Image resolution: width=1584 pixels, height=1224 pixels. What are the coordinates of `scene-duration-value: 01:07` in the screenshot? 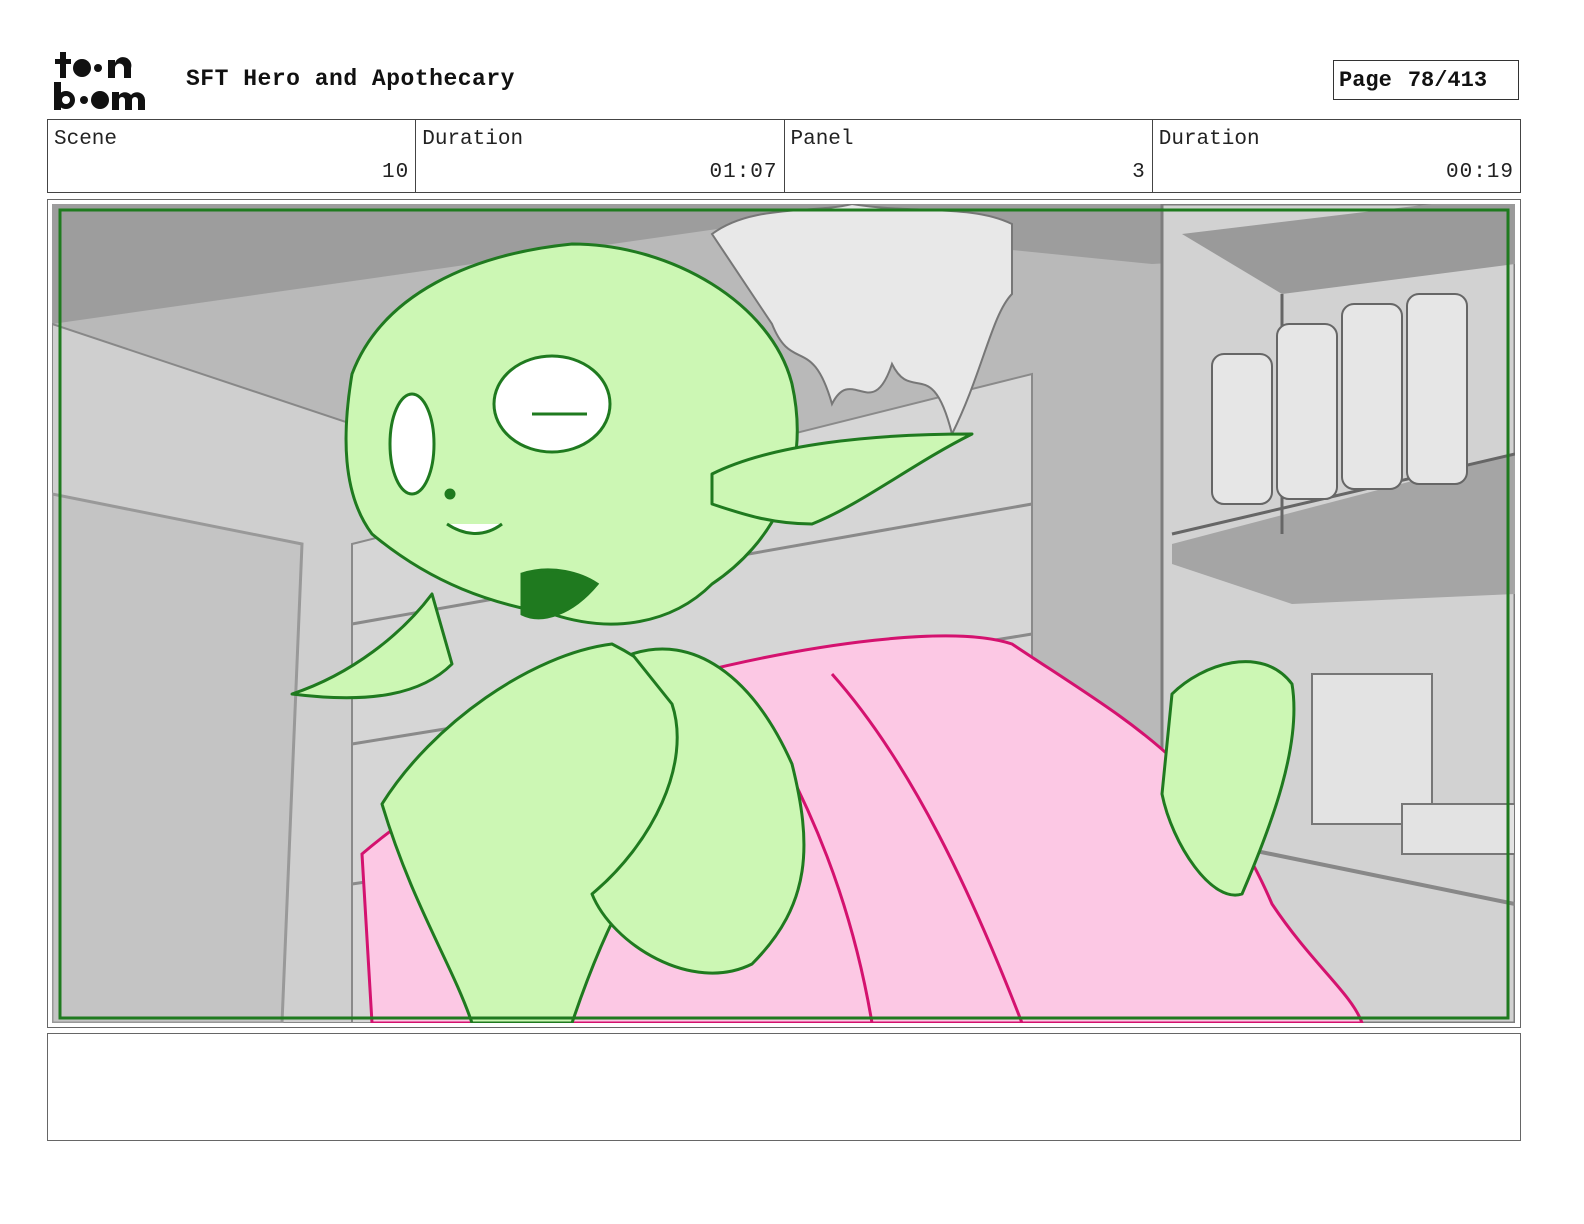 It's located at (743, 172).